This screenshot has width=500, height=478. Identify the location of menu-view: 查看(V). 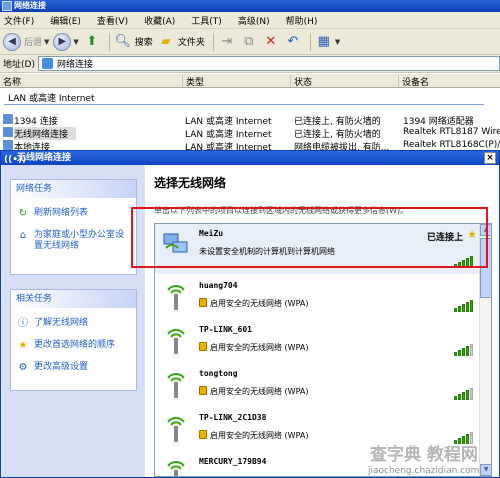
(112, 20).